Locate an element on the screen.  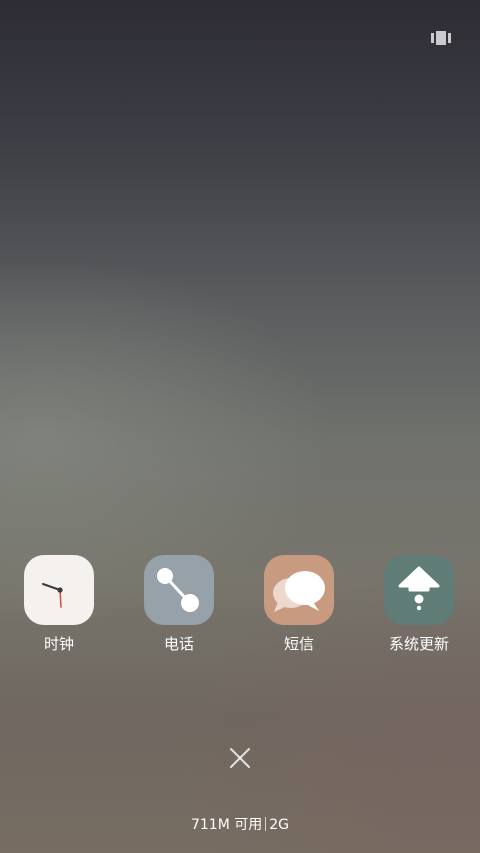
card-view-icon is located at coordinates (441, 38).